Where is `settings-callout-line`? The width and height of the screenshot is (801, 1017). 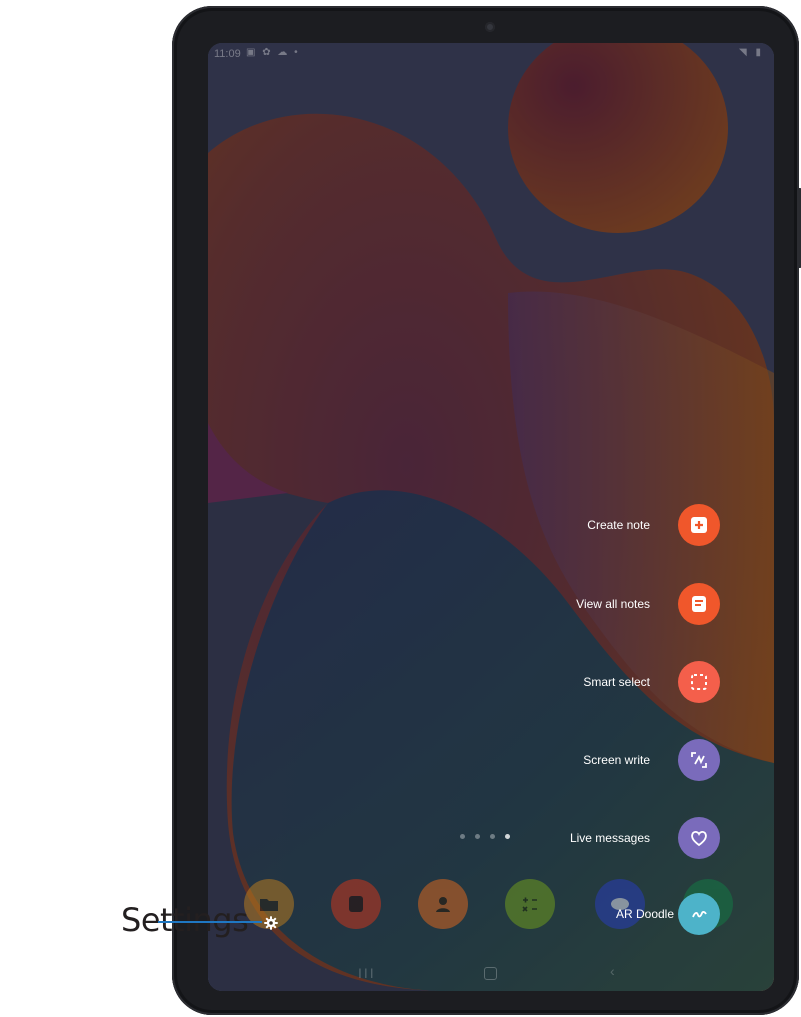 settings-callout-line is located at coordinates (210, 922).